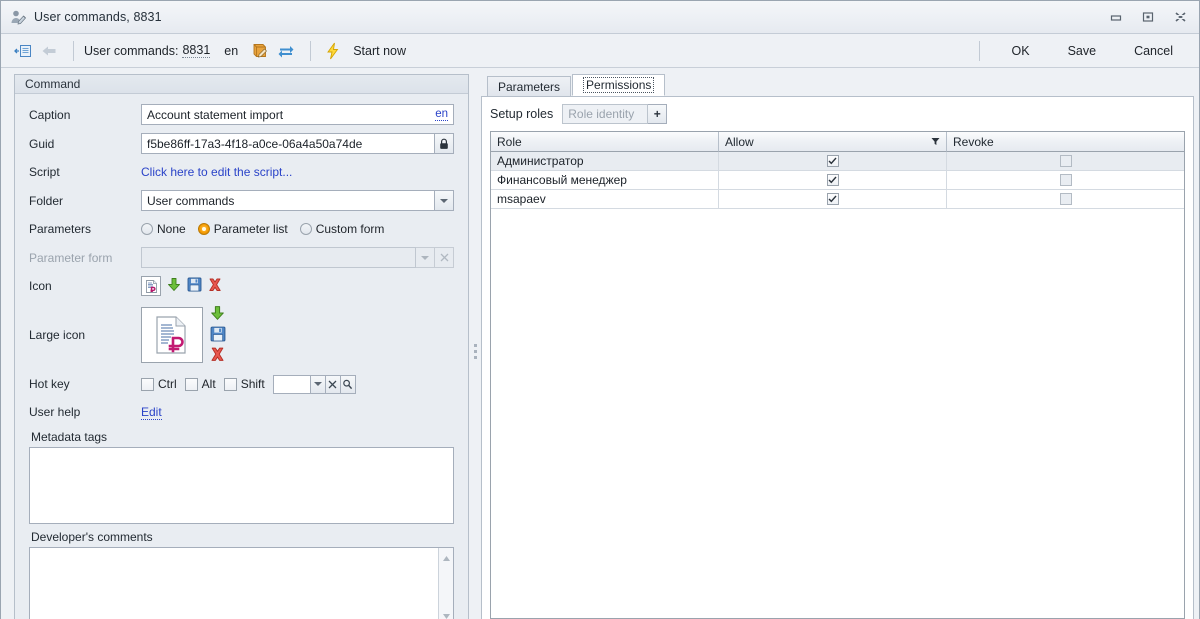  Describe the element at coordinates (196, 50) in the screenshot. I see `toolbar-entity-id: 8831` at that location.